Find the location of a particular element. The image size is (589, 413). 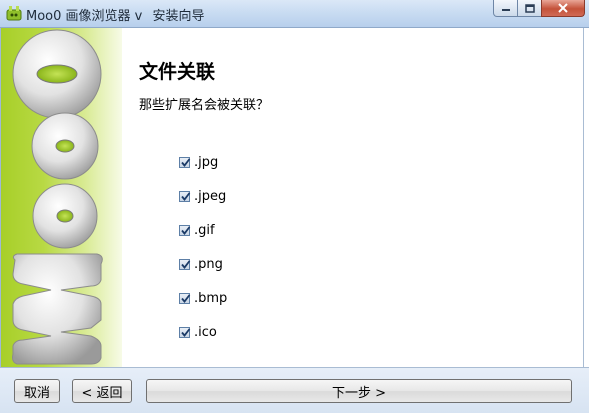

window-title-app: Moo0 画像浏览器 v is located at coordinates (84, 16).